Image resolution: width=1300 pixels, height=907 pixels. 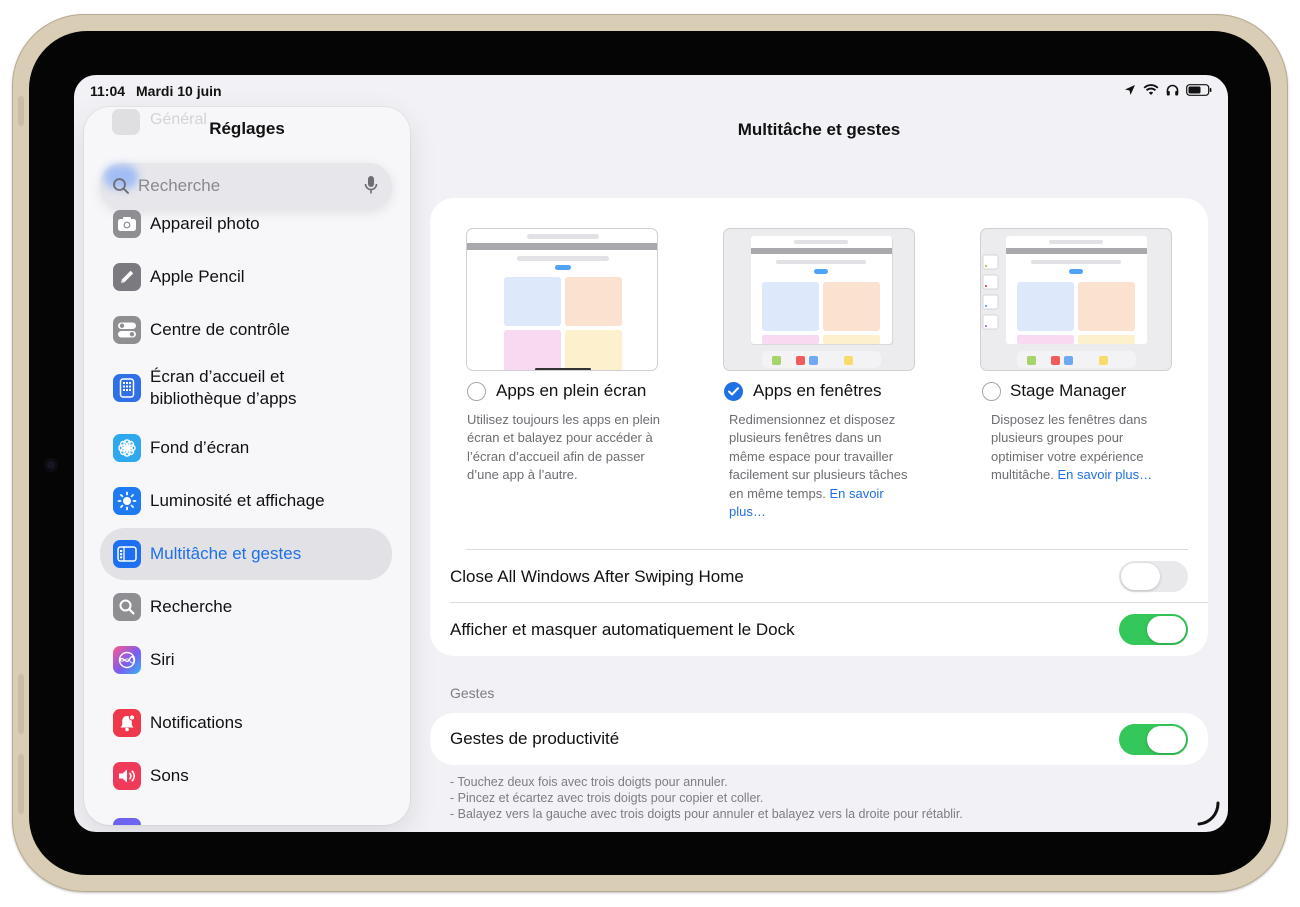 I want to click on gestures-card: Gestes de productivité, so click(x=819, y=739).